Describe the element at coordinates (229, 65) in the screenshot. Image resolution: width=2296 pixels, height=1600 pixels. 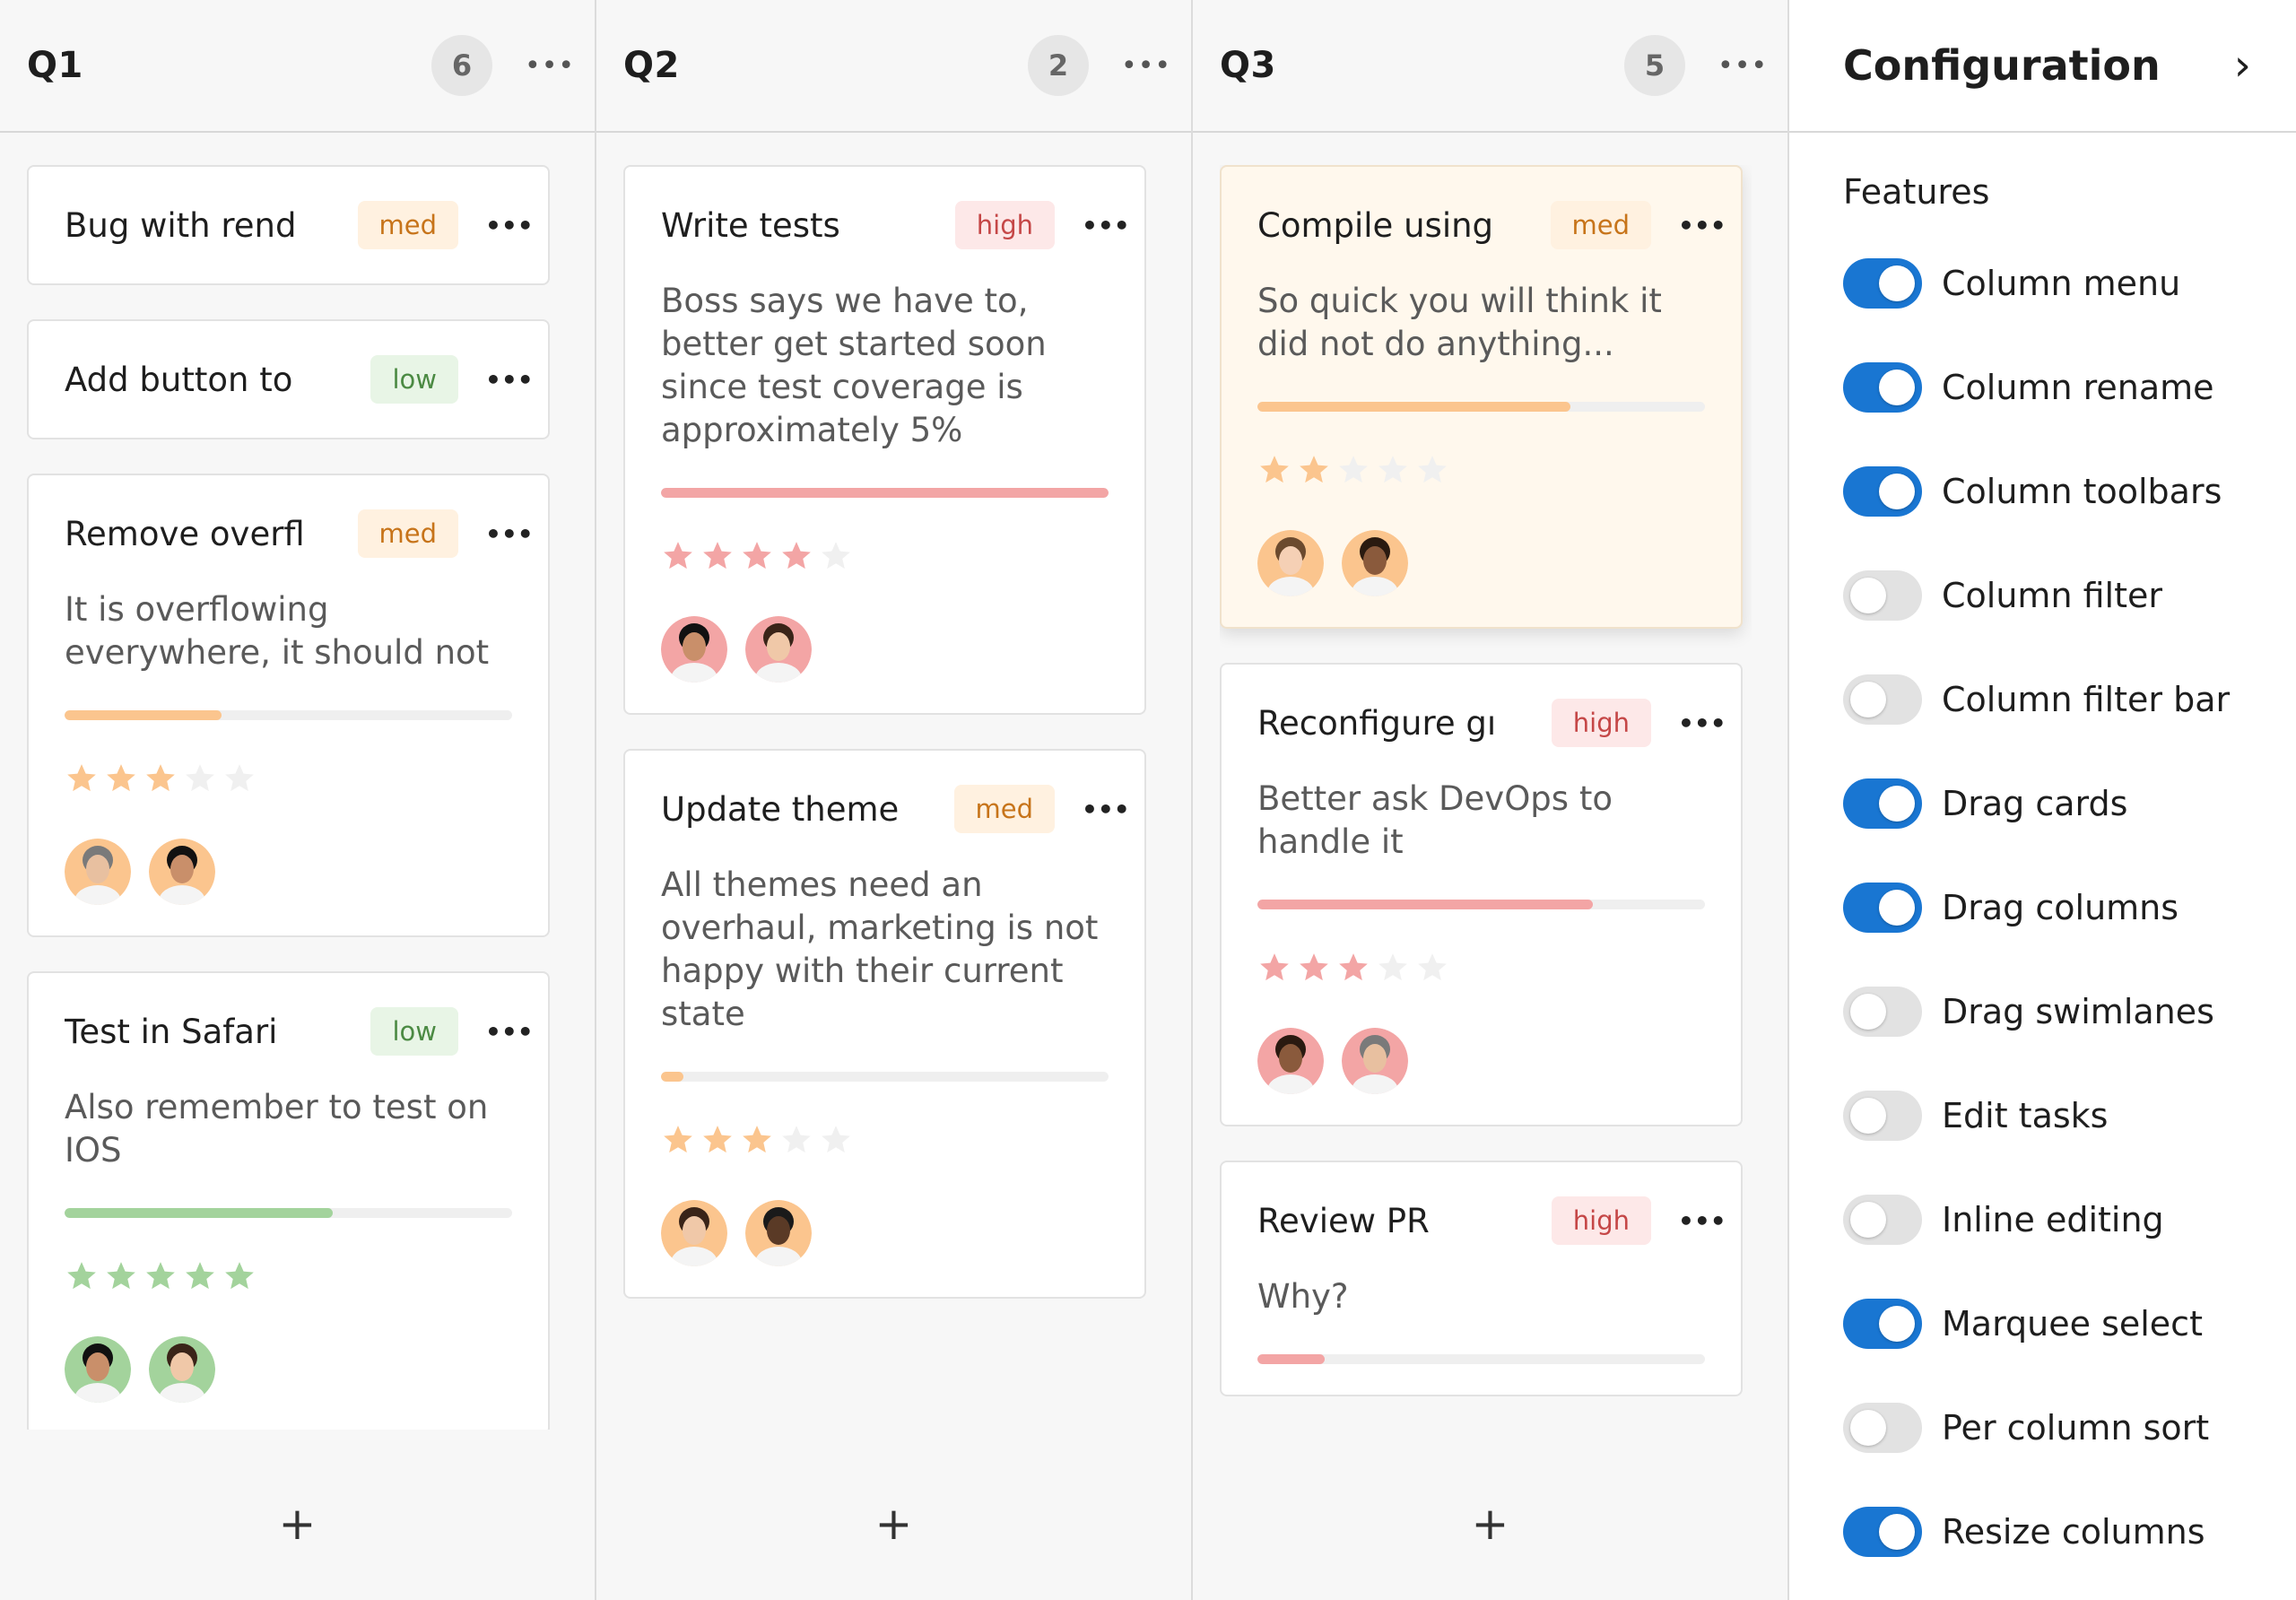
I see `column-title: Q1` at that location.